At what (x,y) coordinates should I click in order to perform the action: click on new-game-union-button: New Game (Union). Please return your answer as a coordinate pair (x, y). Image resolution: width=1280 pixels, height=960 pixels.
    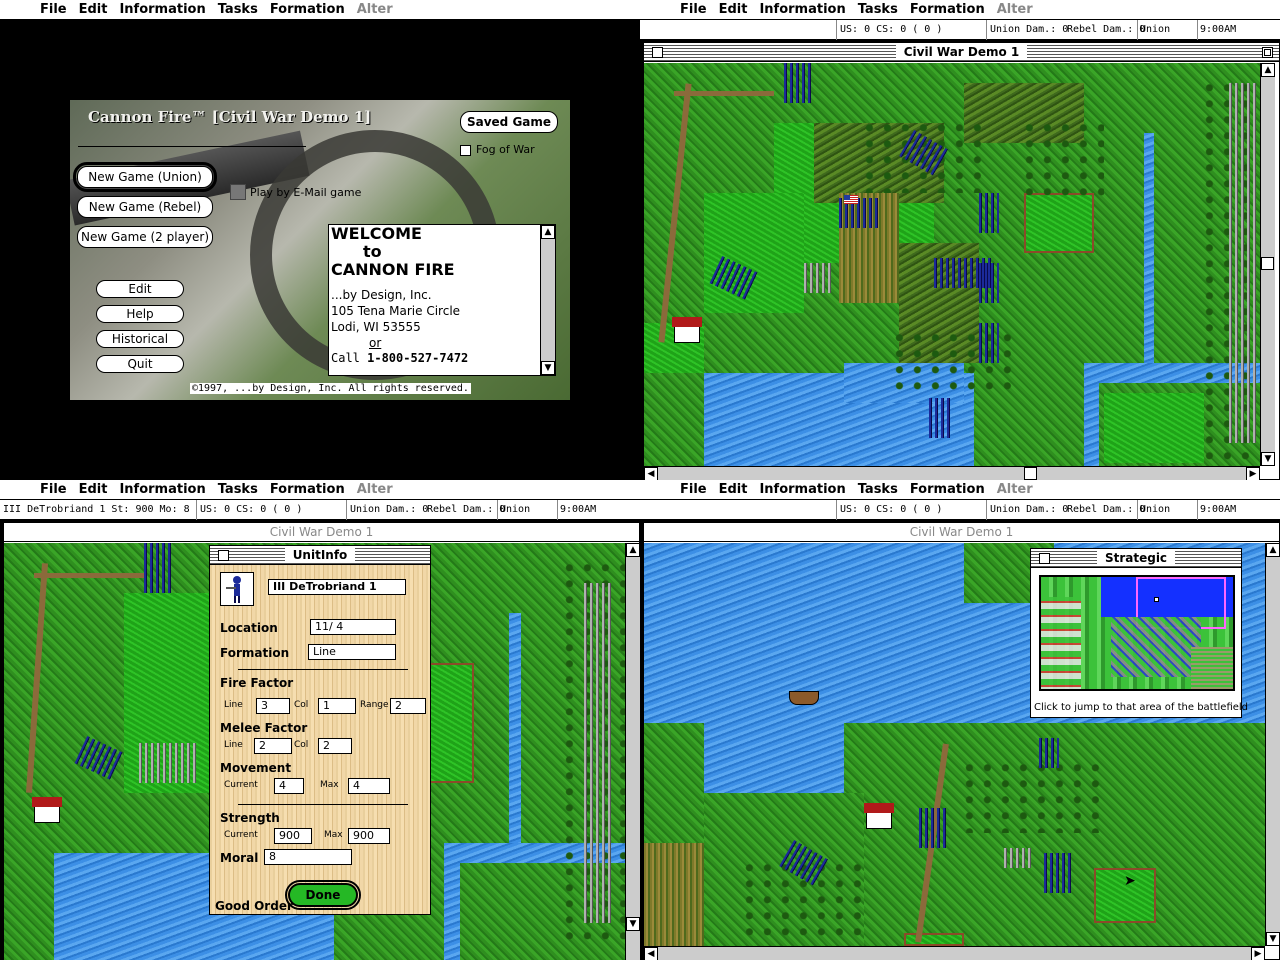
    Looking at the image, I should click on (145, 177).